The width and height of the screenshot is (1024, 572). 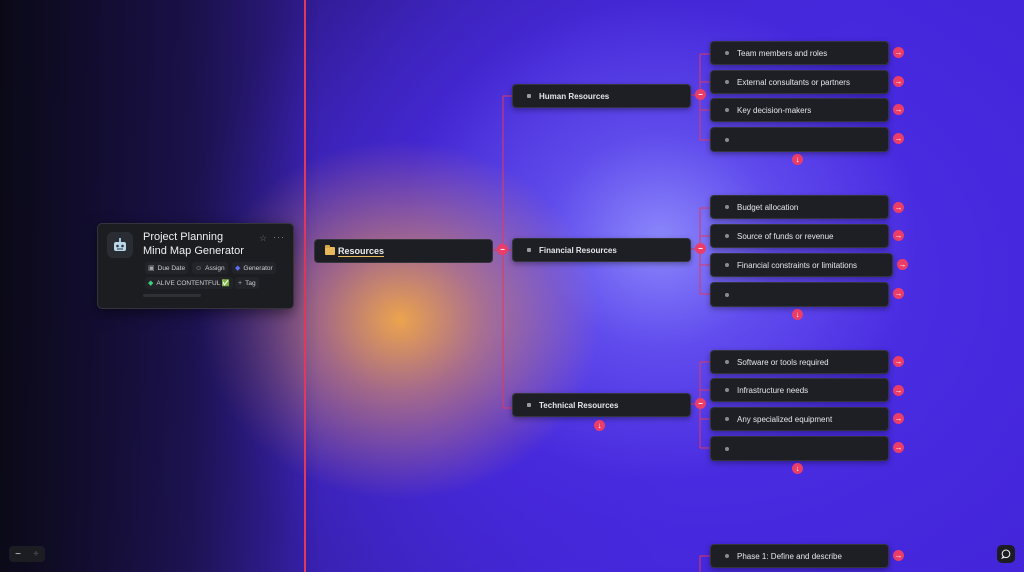 I want to click on assign-chip: ☺ Assign, so click(x=210, y=268).